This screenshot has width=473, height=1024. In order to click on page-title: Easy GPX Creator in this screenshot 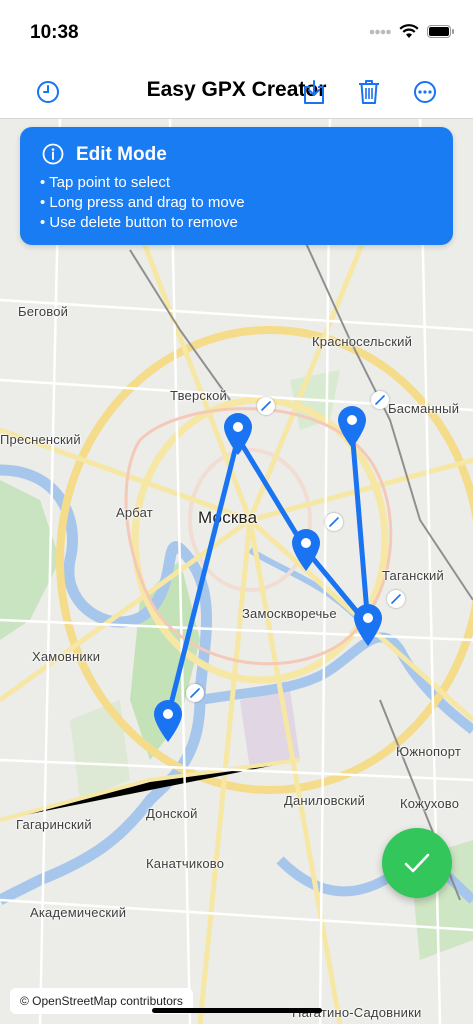, I will do `click(236, 89)`.